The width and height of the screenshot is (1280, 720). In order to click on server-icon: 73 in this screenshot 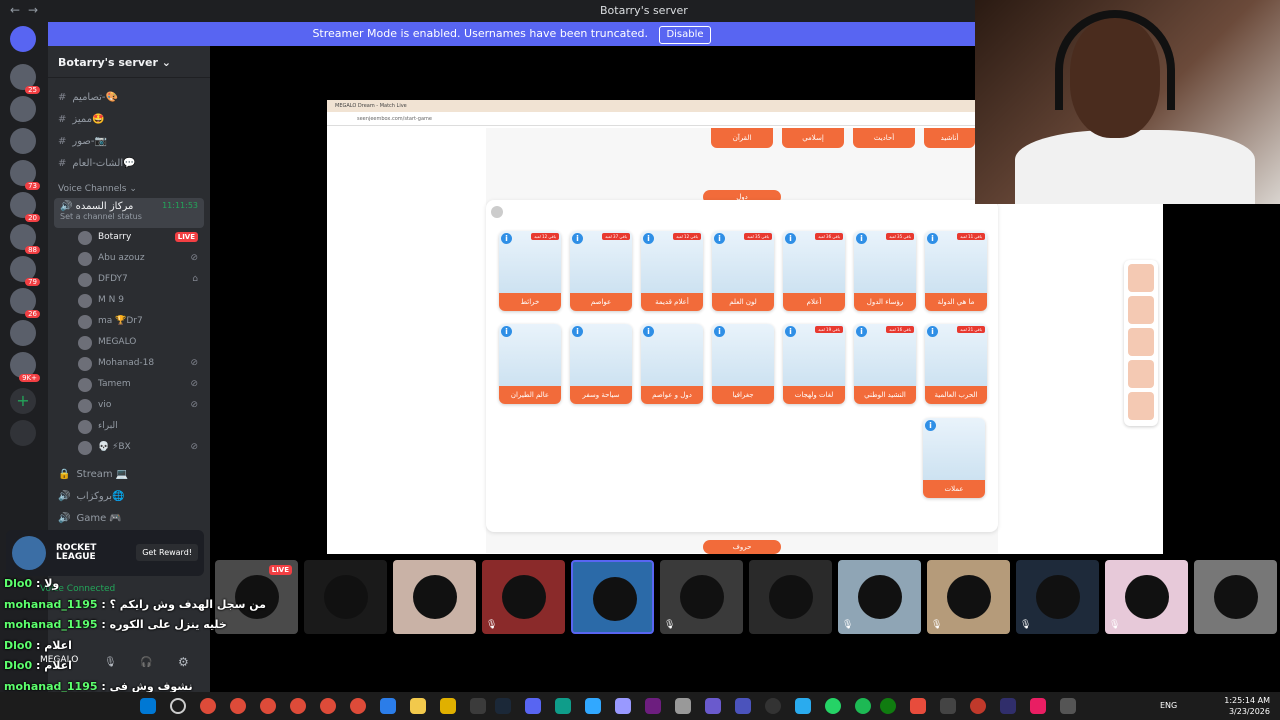, I will do `click(25, 175)`.